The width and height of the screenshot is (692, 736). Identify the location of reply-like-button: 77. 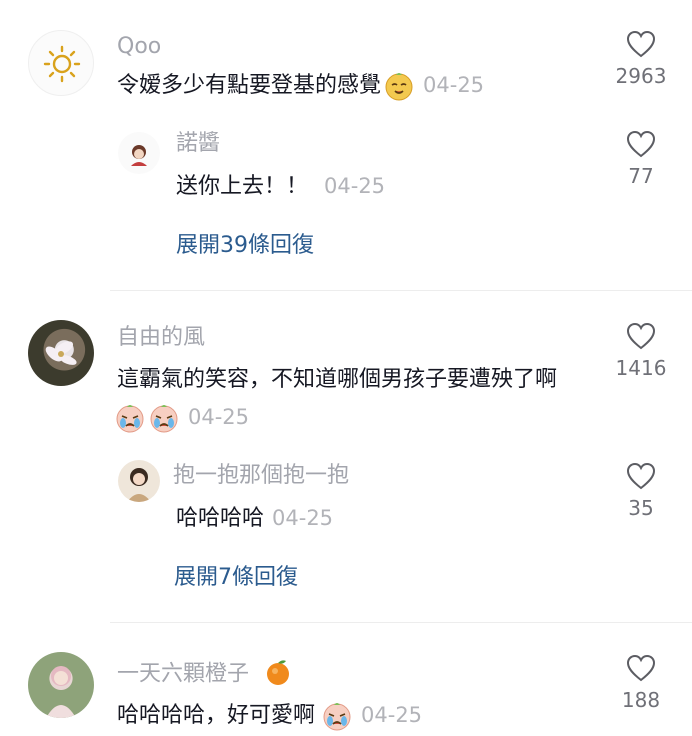
(641, 158).